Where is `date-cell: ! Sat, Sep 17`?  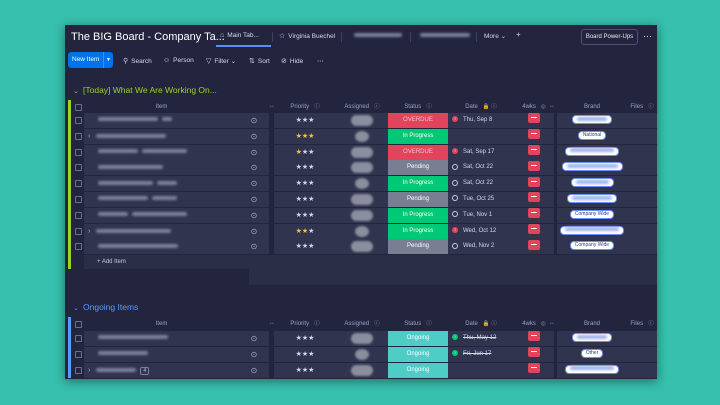
date-cell: ! Sat, Sep 17 is located at coordinates (481, 152).